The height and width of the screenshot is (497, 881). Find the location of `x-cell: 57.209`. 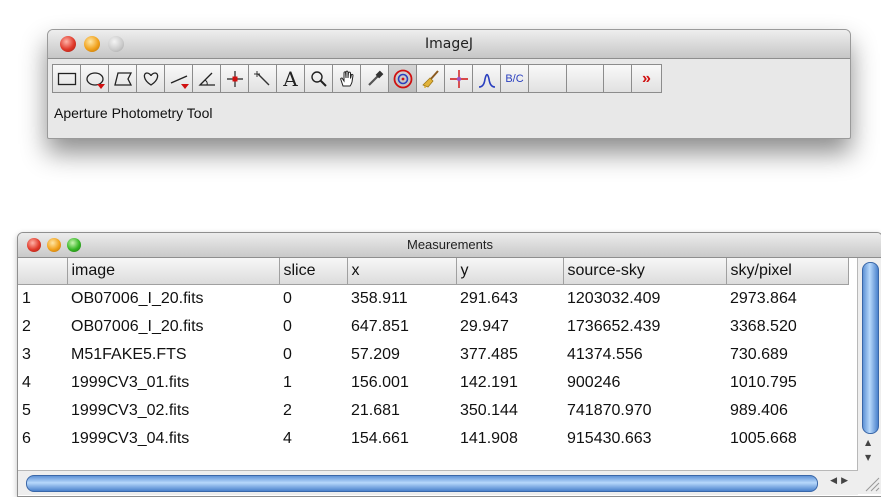

x-cell: 57.209 is located at coordinates (375, 354).